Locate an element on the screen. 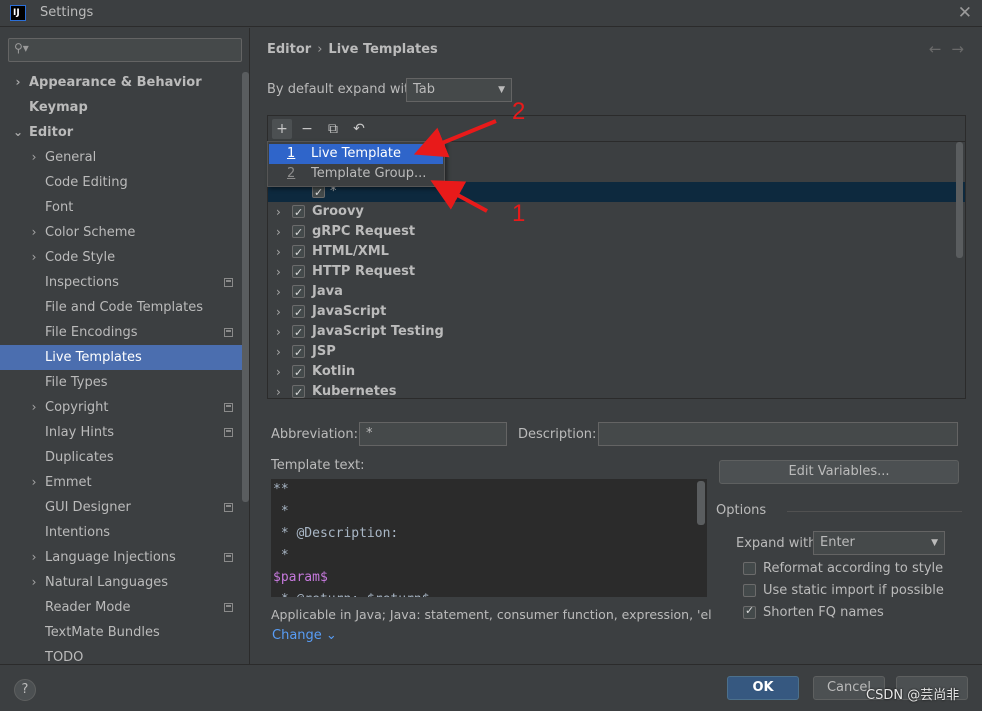 Image resolution: width=982 pixels, height=711 pixels. sidebar-item: Inlay Hints is located at coordinates (124, 432).